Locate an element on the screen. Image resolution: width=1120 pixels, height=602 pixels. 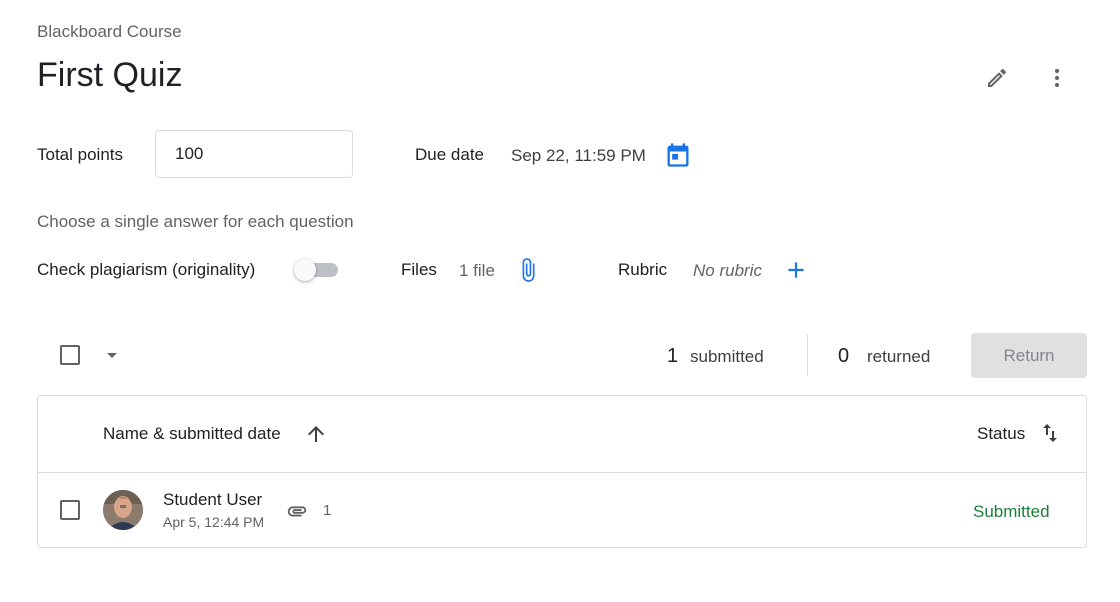
plus-icon is located at coordinates (796, 270).